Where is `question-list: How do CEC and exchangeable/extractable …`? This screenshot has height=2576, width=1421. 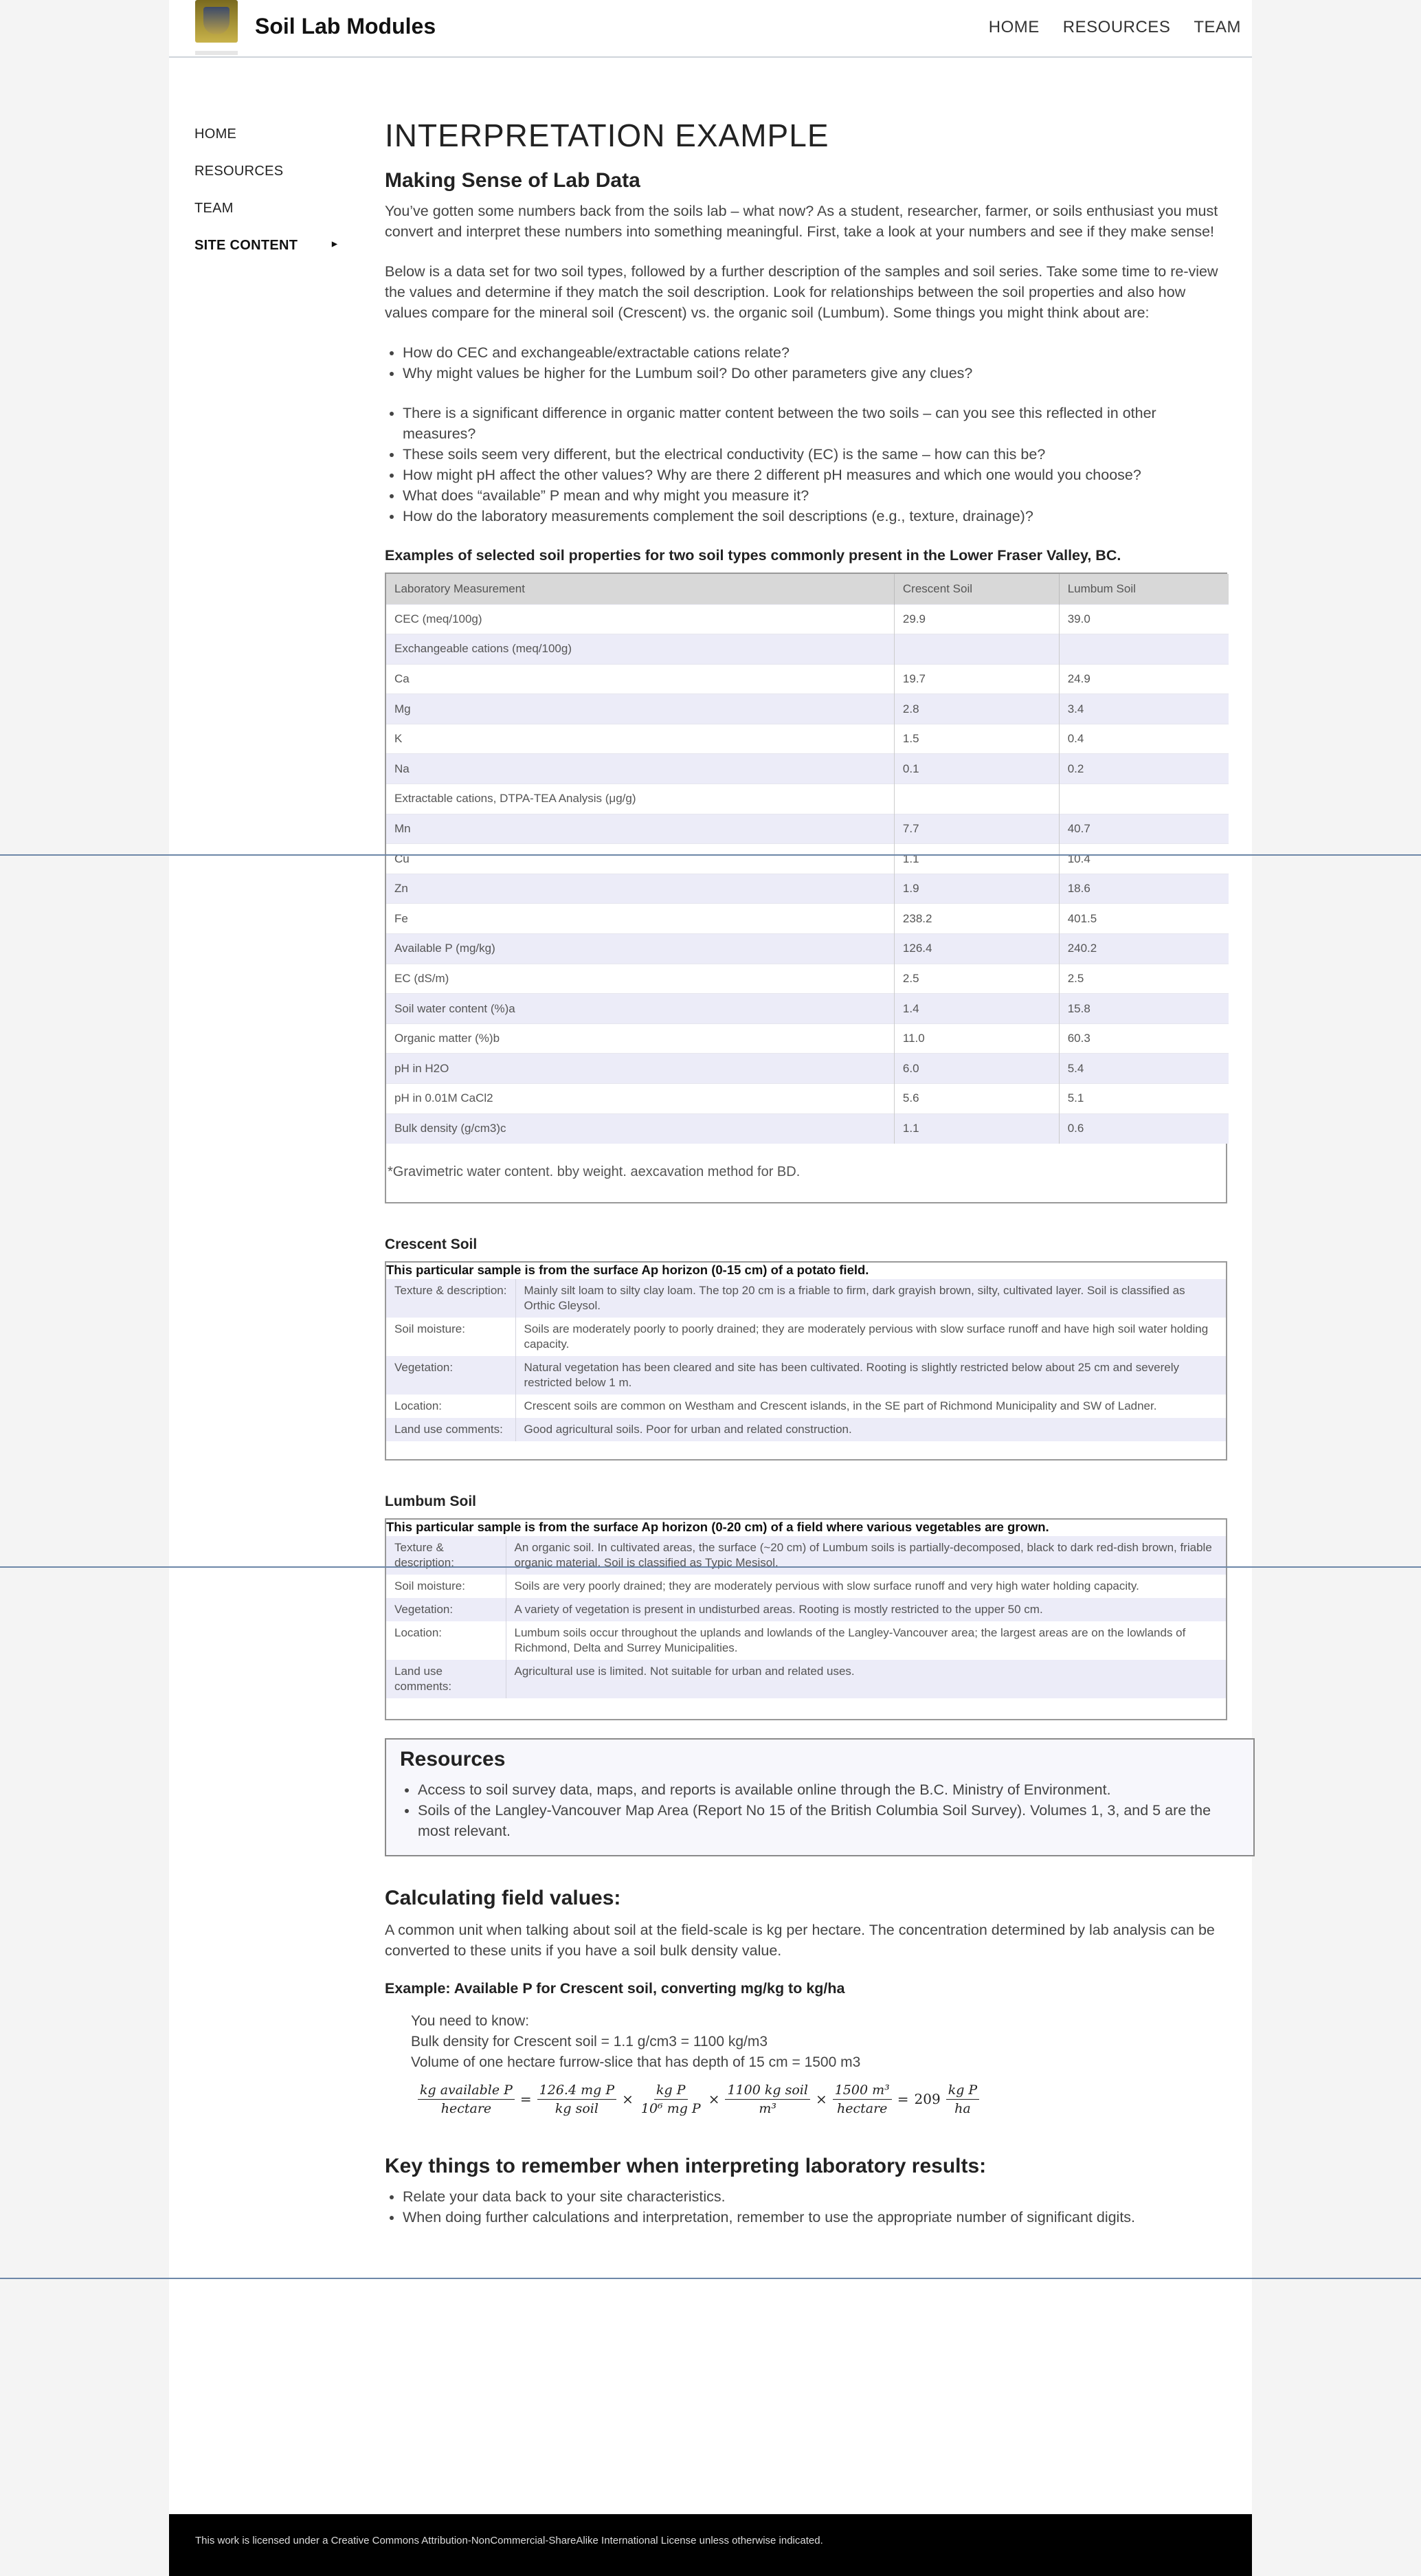 question-list: How do CEC and exchangeable/extractable … is located at coordinates (807, 352).